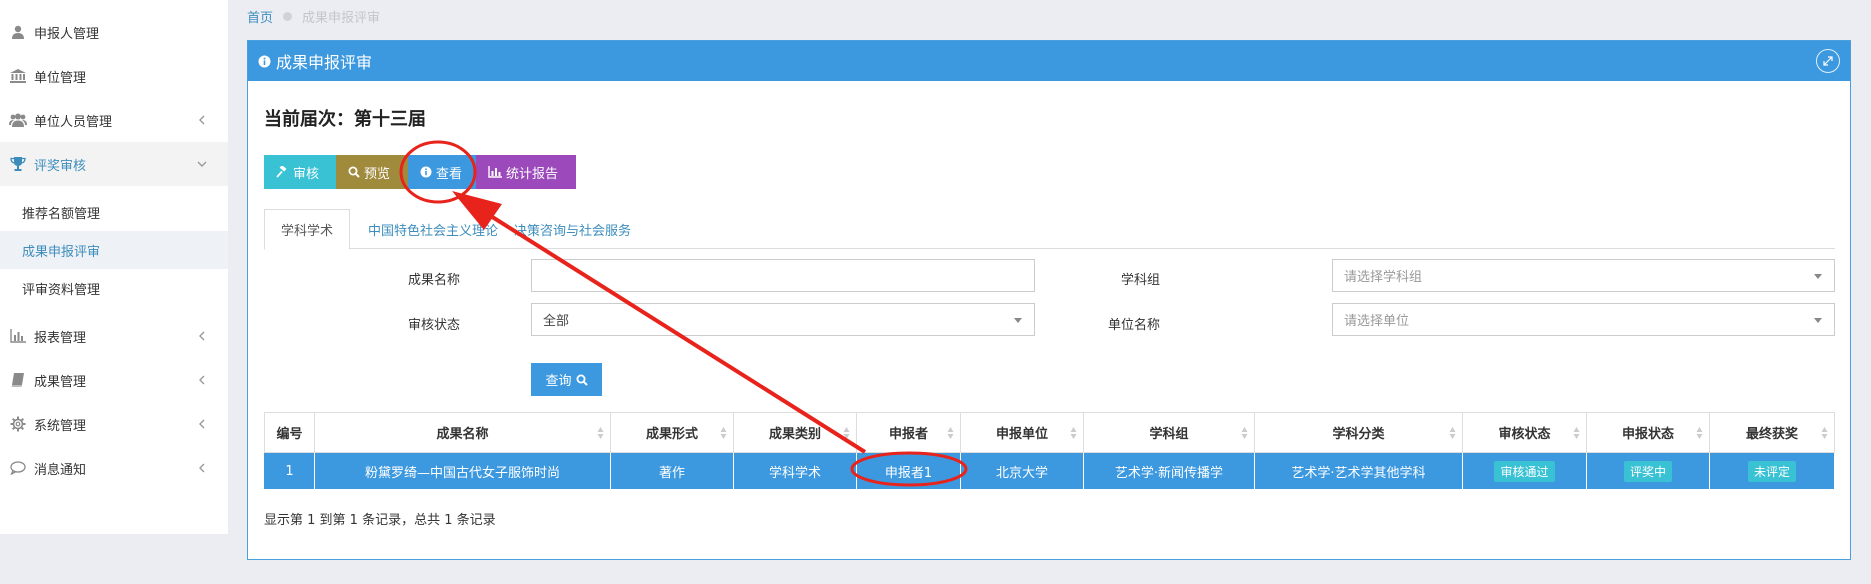 The width and height of the screenshot is (1871, 584). I want to click on cell-category: 学科学术, so click(795, 471).